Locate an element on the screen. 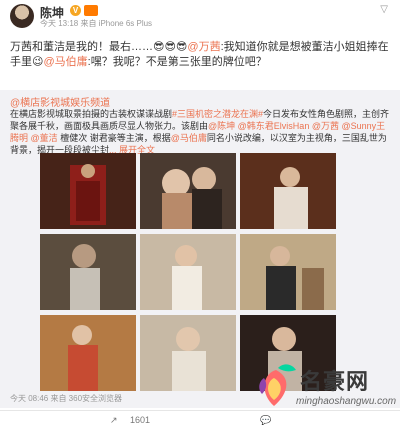 Image resolution: width=400 pixels, height=434 pixels. emoji-sunglasses: 😎😎😎 is located at coordinates (170, 47).